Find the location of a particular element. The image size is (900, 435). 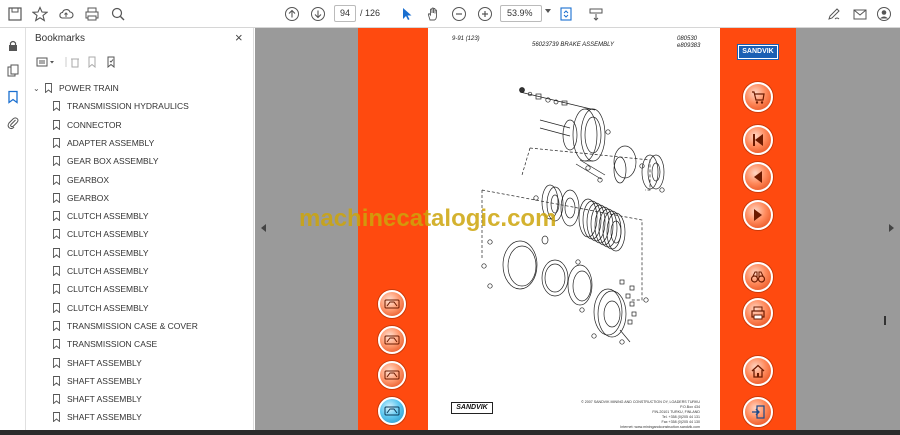

home-button is located at coordinates (758, 371).